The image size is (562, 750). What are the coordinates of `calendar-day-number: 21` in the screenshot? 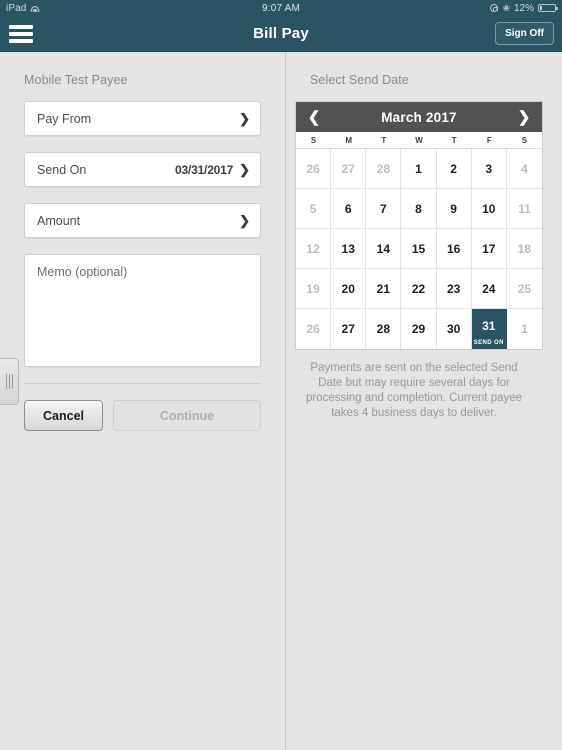 It's located at (383, 288).